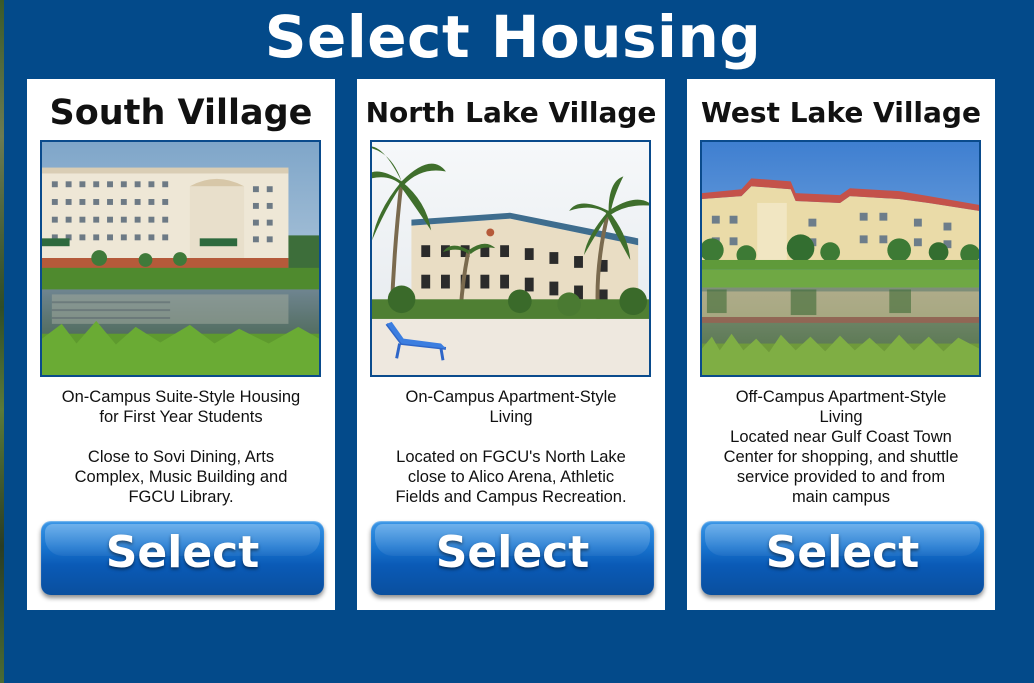 Image resolution: width=1034 pixels, height=683 pixels. I want to click on background-edge, so click(2, 341).